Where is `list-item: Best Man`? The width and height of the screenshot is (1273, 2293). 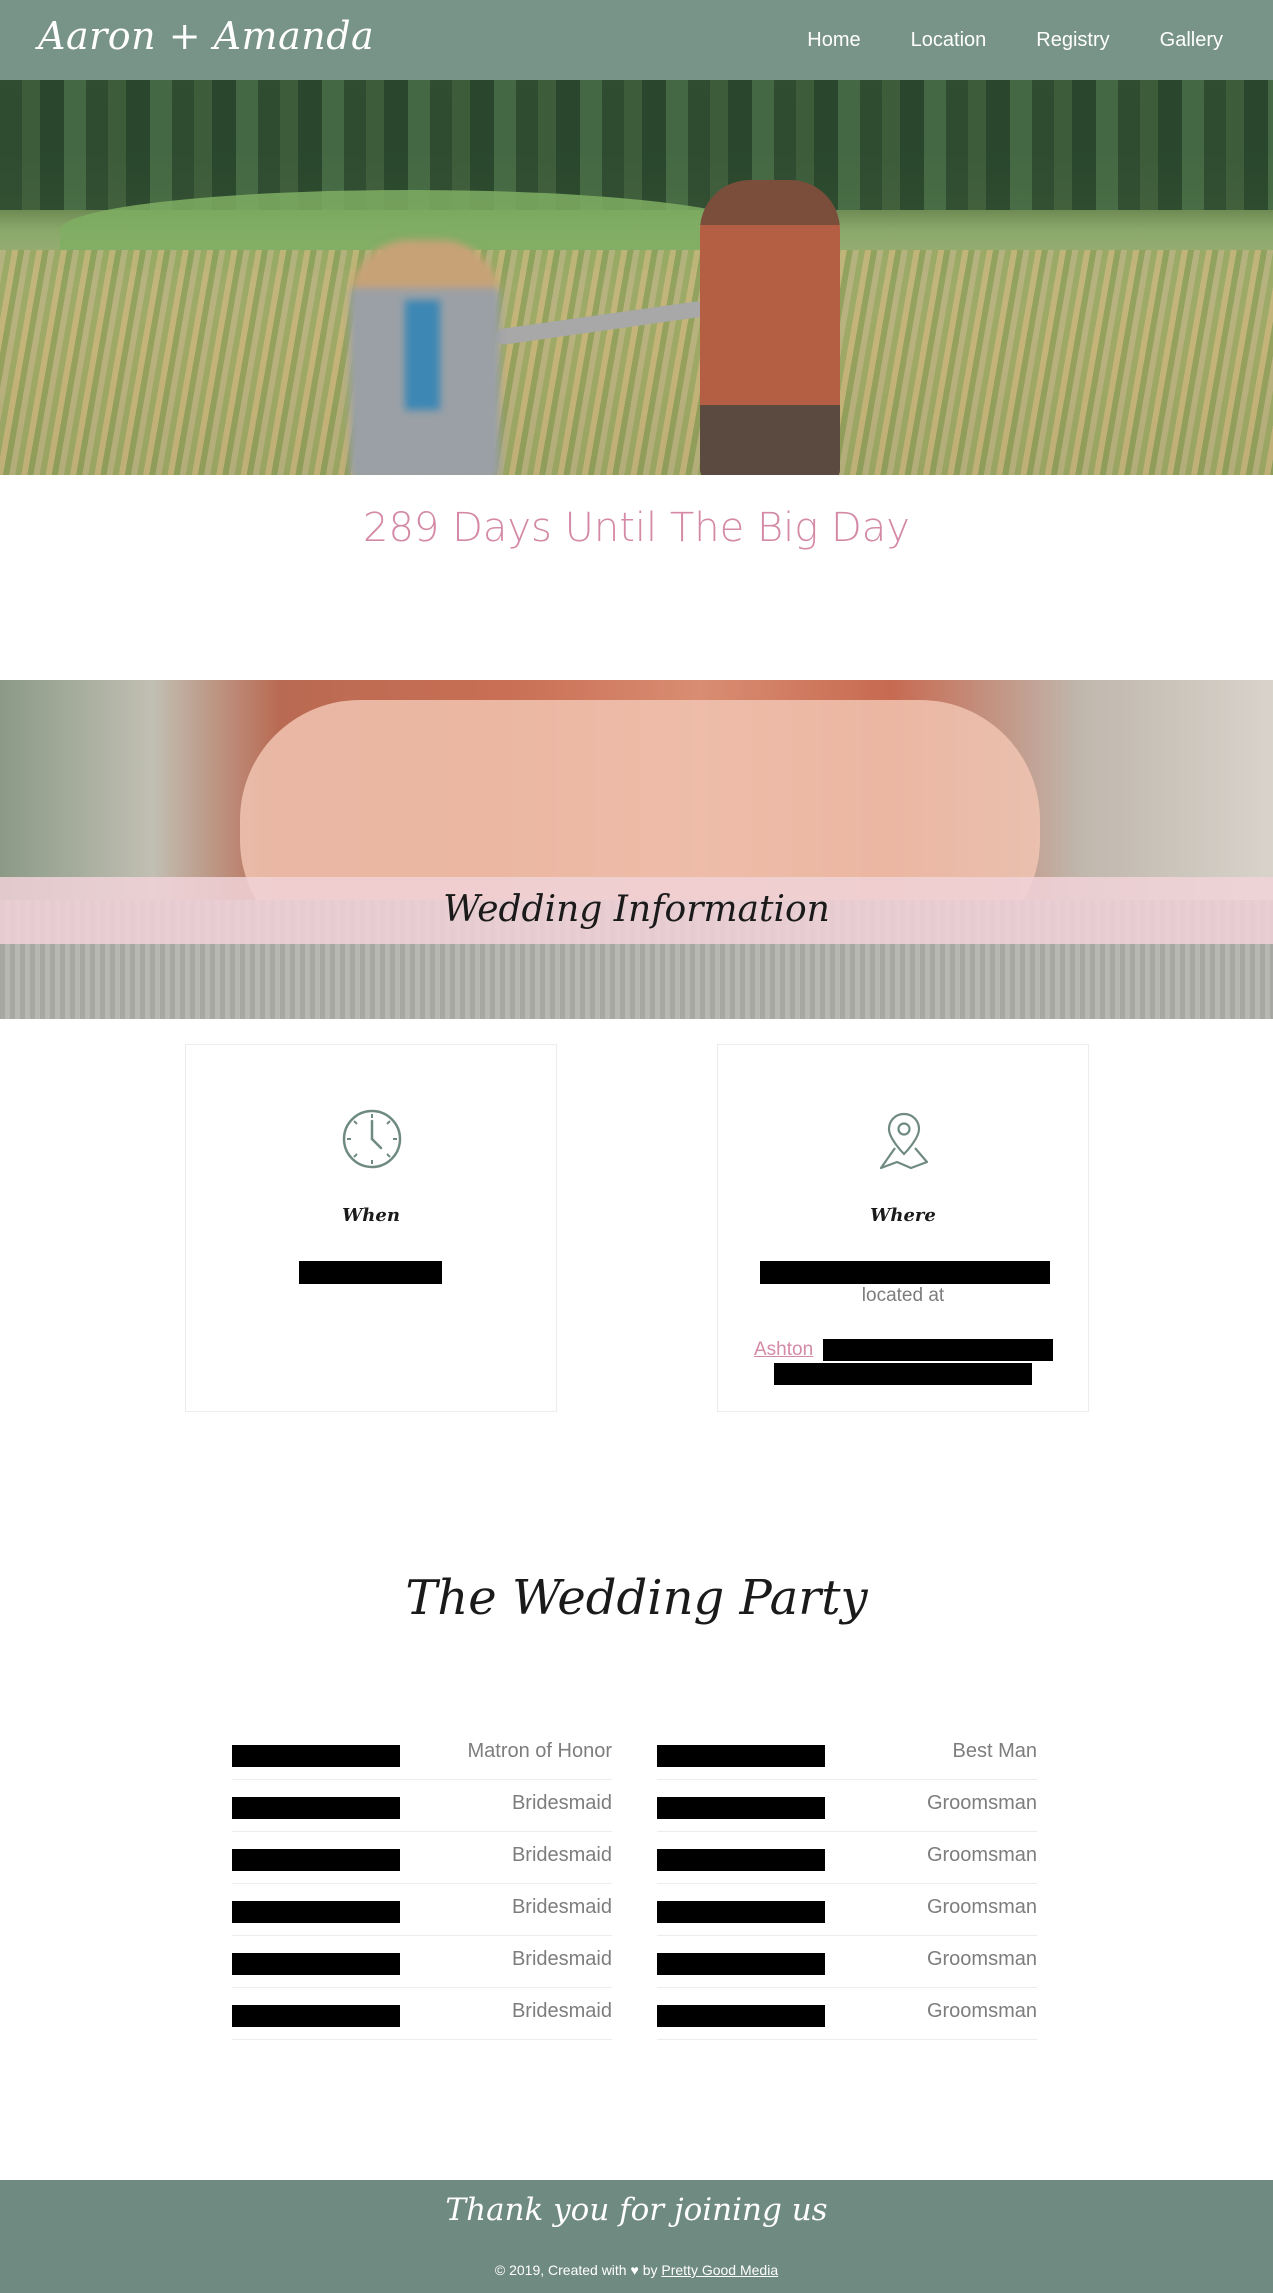 list-item: Best Man is located at coordinates (847, 1754).